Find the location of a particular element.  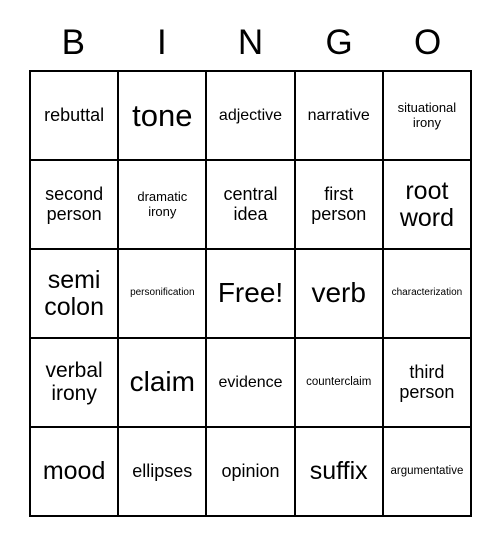

bingo-cell: narrative is located at coordinates (339, 116).